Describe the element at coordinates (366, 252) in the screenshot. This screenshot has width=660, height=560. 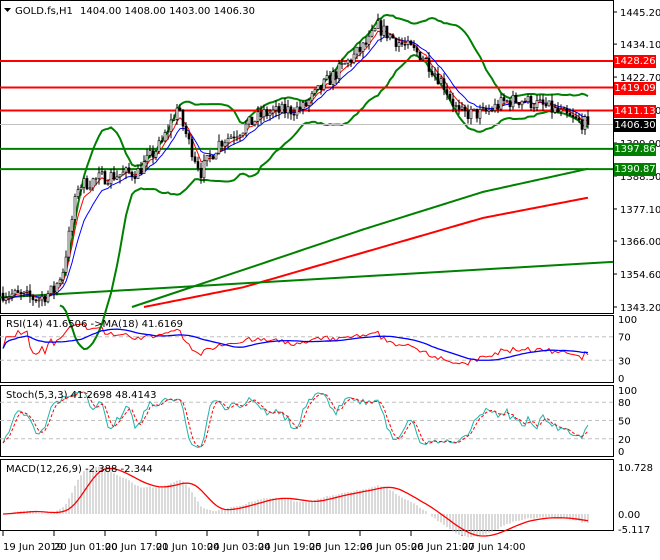
I see `long-ma-red` at that location.